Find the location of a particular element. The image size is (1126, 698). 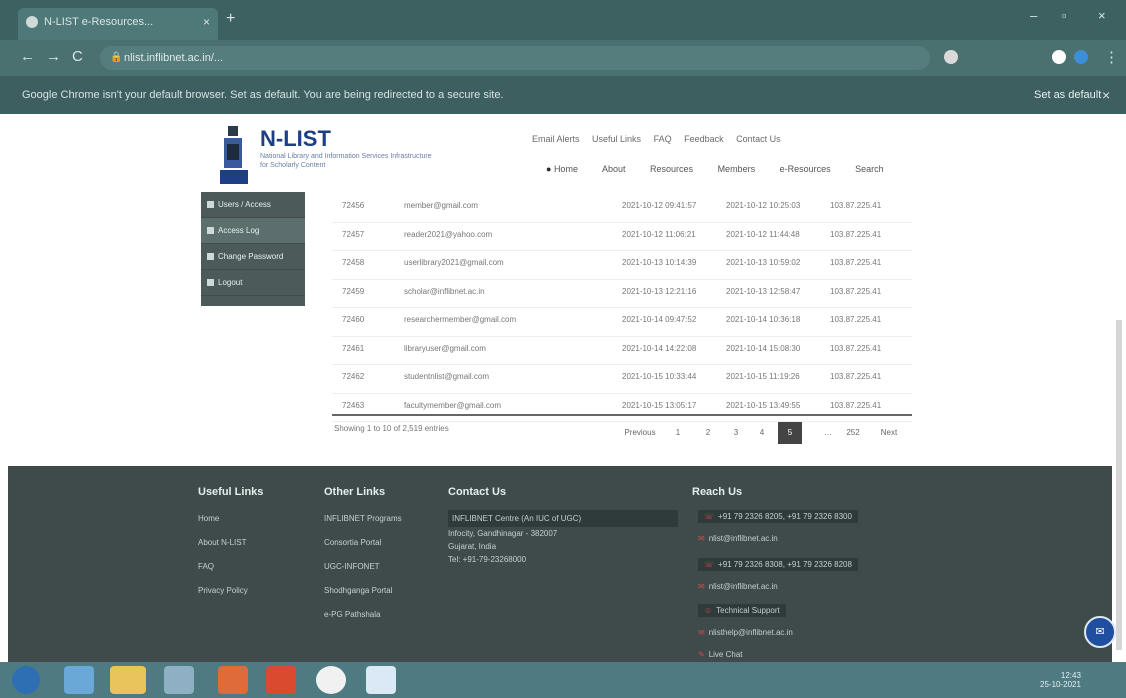

reach-item: ☺ Technical Support is located at coordinates (742, 610).